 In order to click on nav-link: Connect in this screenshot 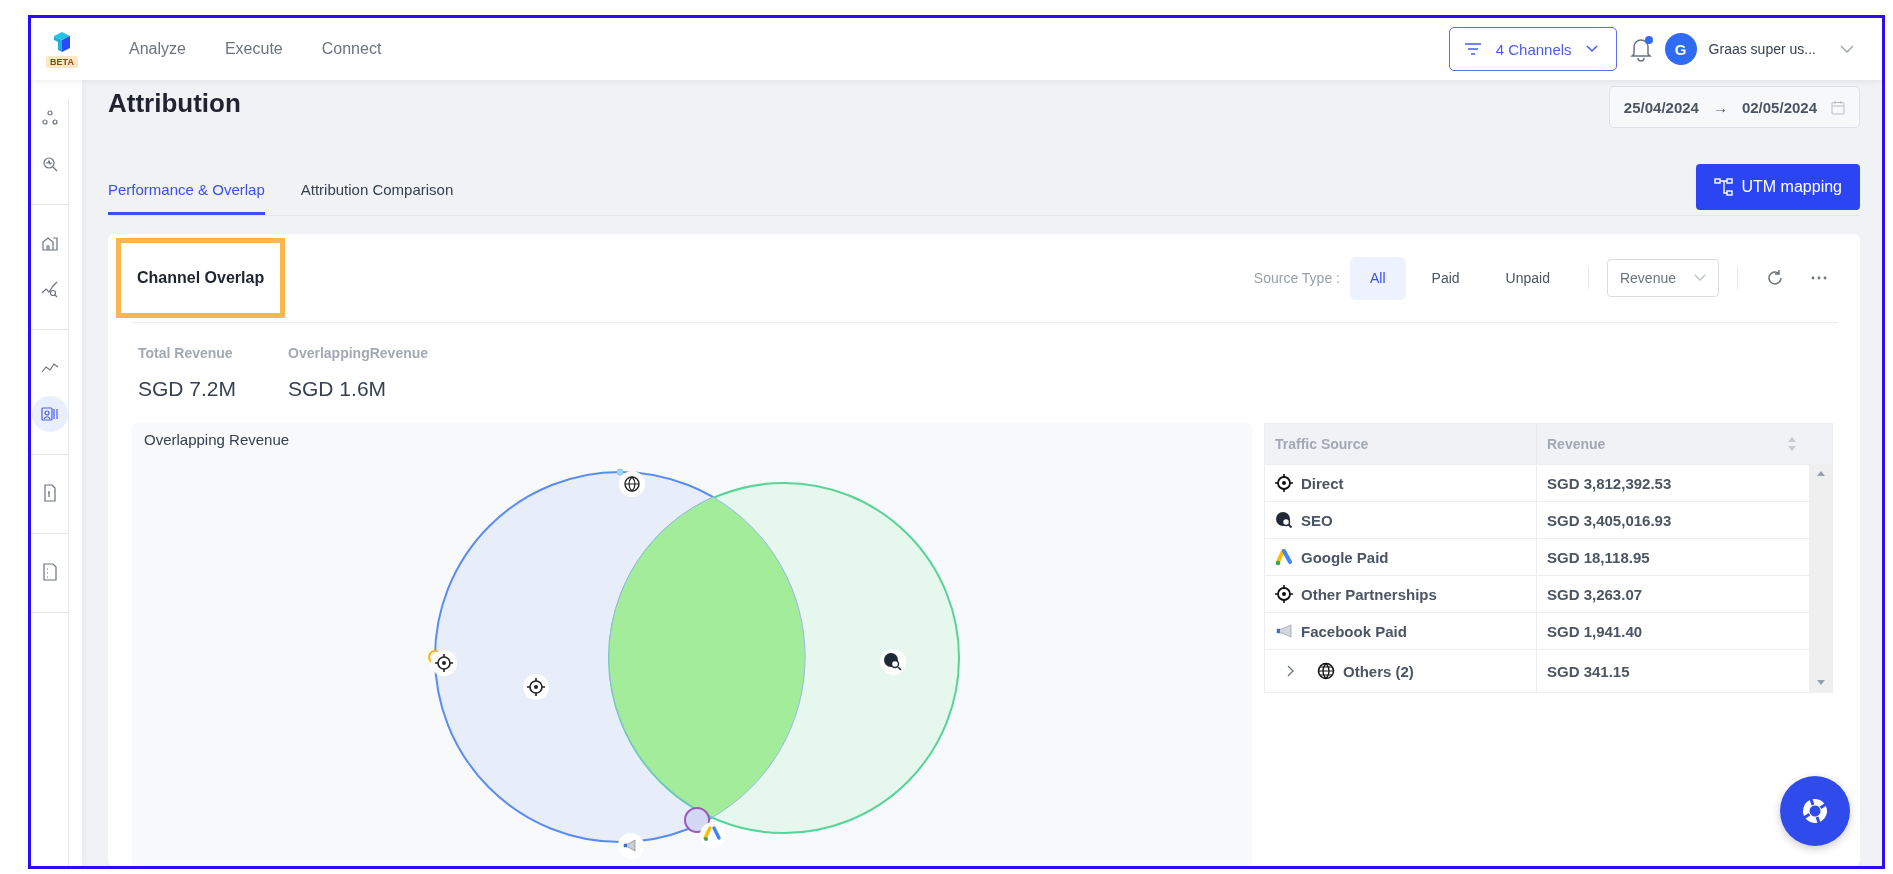, I will do `click(351, 49)`.